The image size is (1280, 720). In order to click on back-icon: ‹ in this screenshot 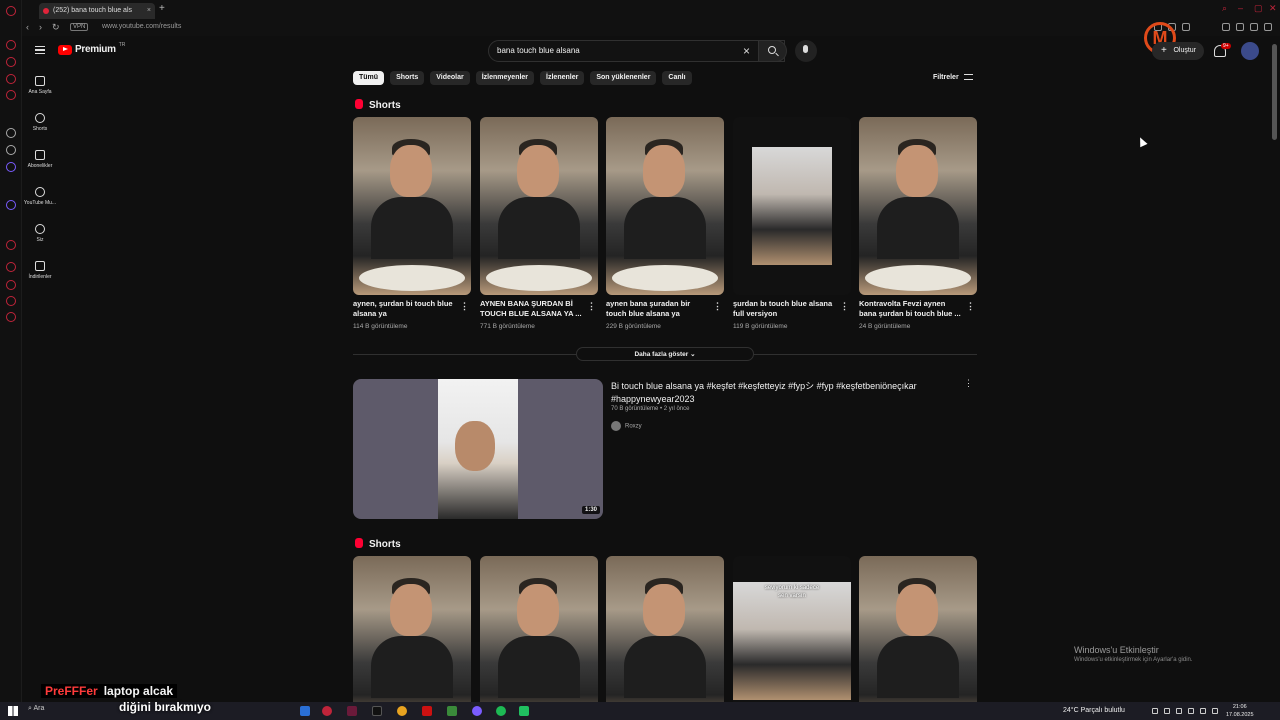, I will do `click(27, 27)`.